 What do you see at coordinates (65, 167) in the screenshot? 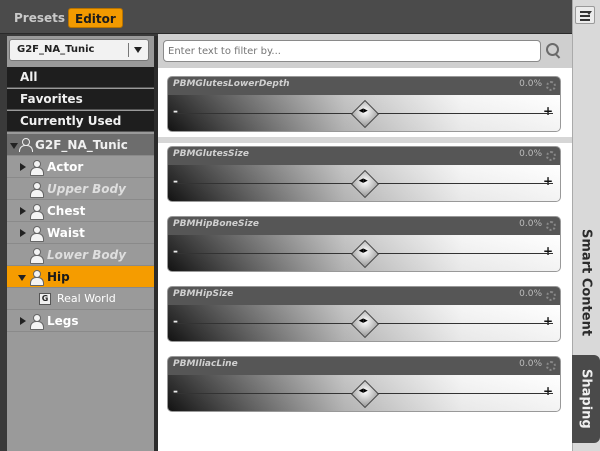
I see `tree-item-label: Actor` at bounding box center [65, 167].